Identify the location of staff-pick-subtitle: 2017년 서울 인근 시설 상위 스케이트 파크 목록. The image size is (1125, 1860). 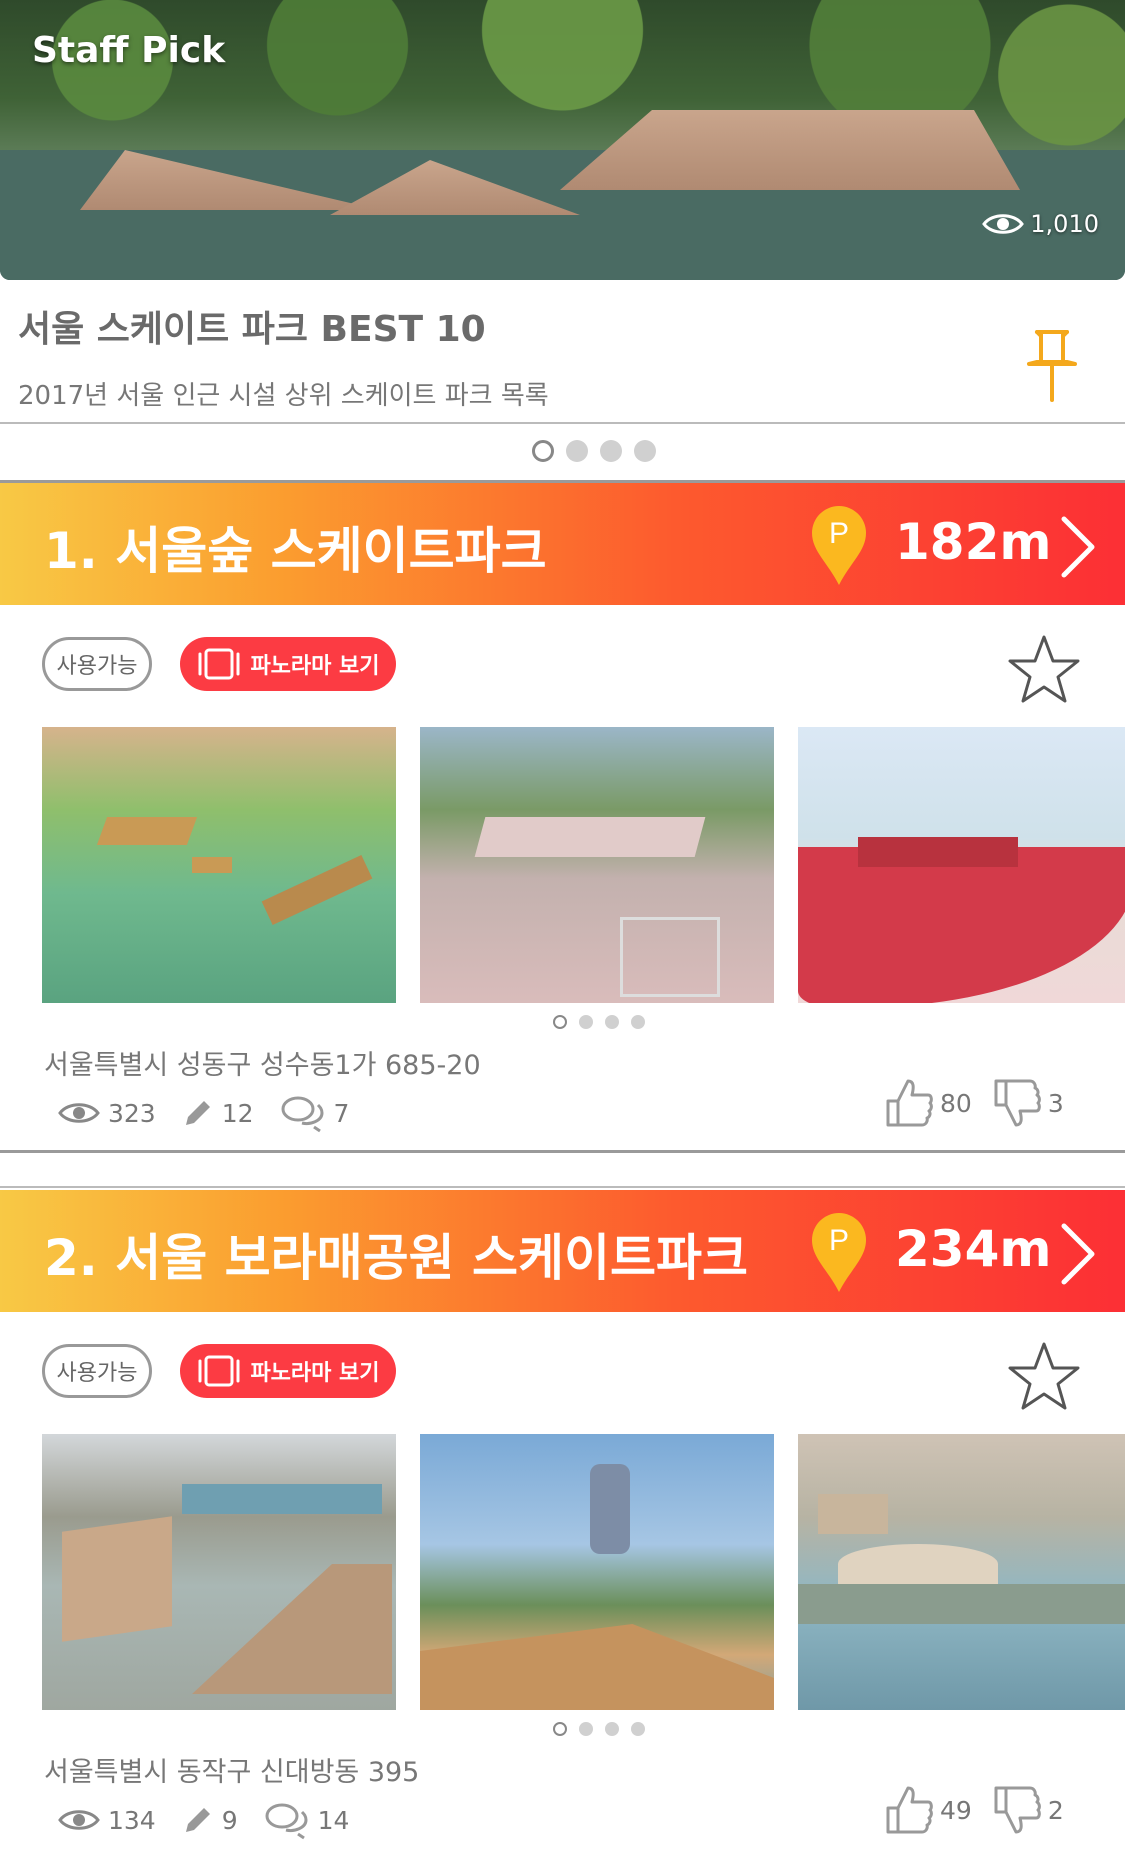
(283, 396).